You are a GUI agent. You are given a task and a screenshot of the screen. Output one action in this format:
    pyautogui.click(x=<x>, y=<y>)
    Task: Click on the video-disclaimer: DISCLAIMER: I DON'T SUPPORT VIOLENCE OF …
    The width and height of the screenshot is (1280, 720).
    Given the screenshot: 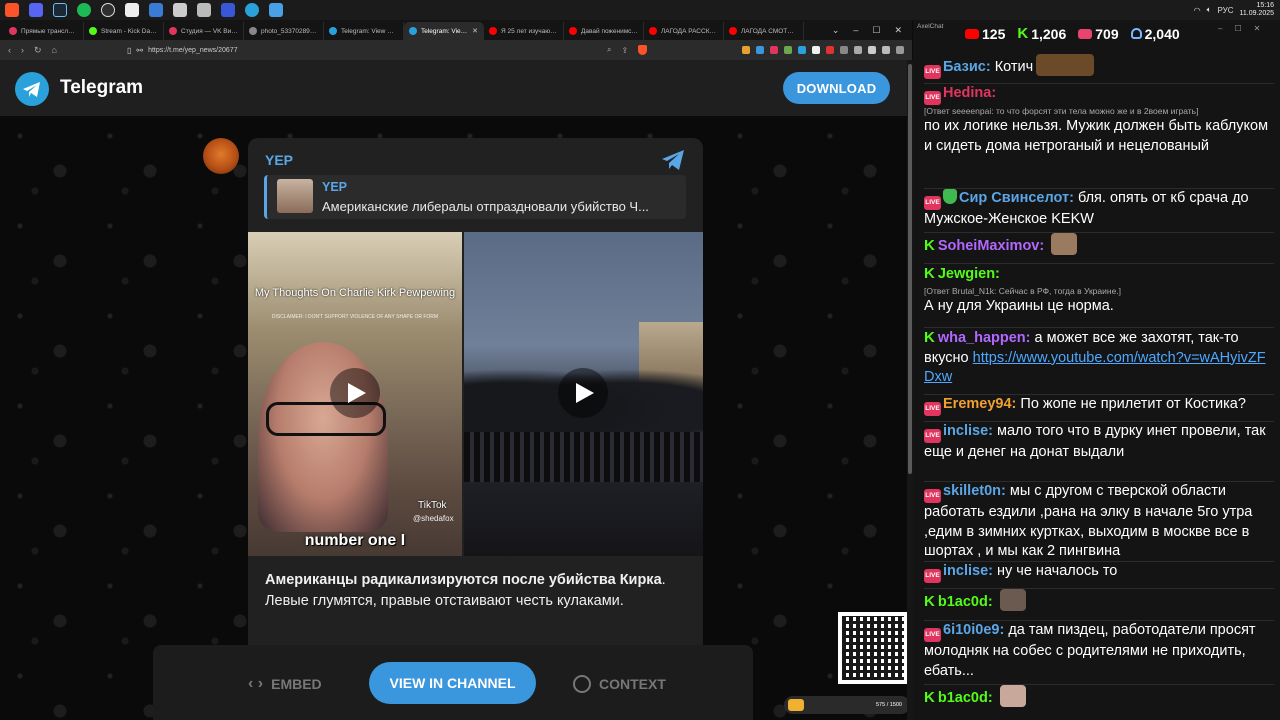 What is the action you would take?
    pyautogui.click(x=355, y=317)
    